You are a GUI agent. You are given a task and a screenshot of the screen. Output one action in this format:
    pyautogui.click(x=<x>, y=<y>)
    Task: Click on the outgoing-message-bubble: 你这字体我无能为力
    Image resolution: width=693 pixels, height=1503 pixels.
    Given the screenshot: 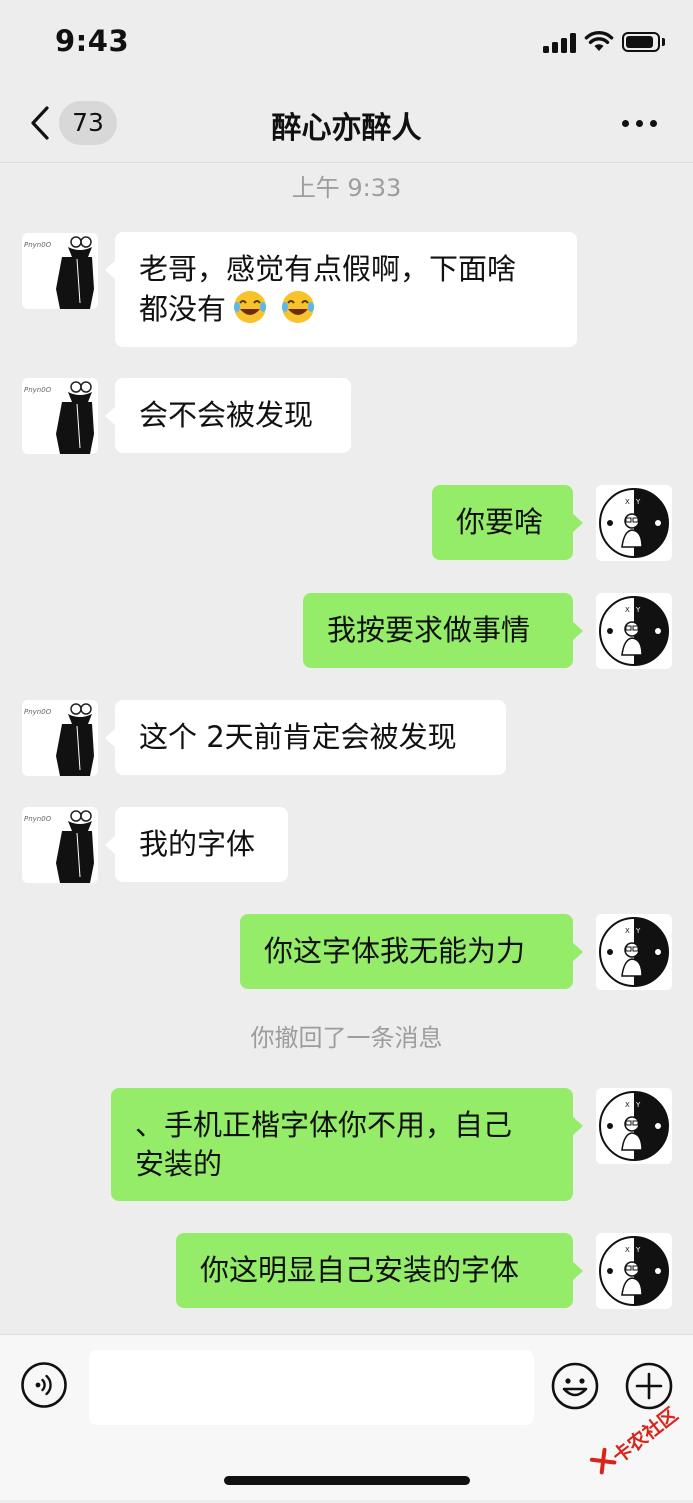 What is the action you would take?
    pyautogui.click(x=411, y=951)
    